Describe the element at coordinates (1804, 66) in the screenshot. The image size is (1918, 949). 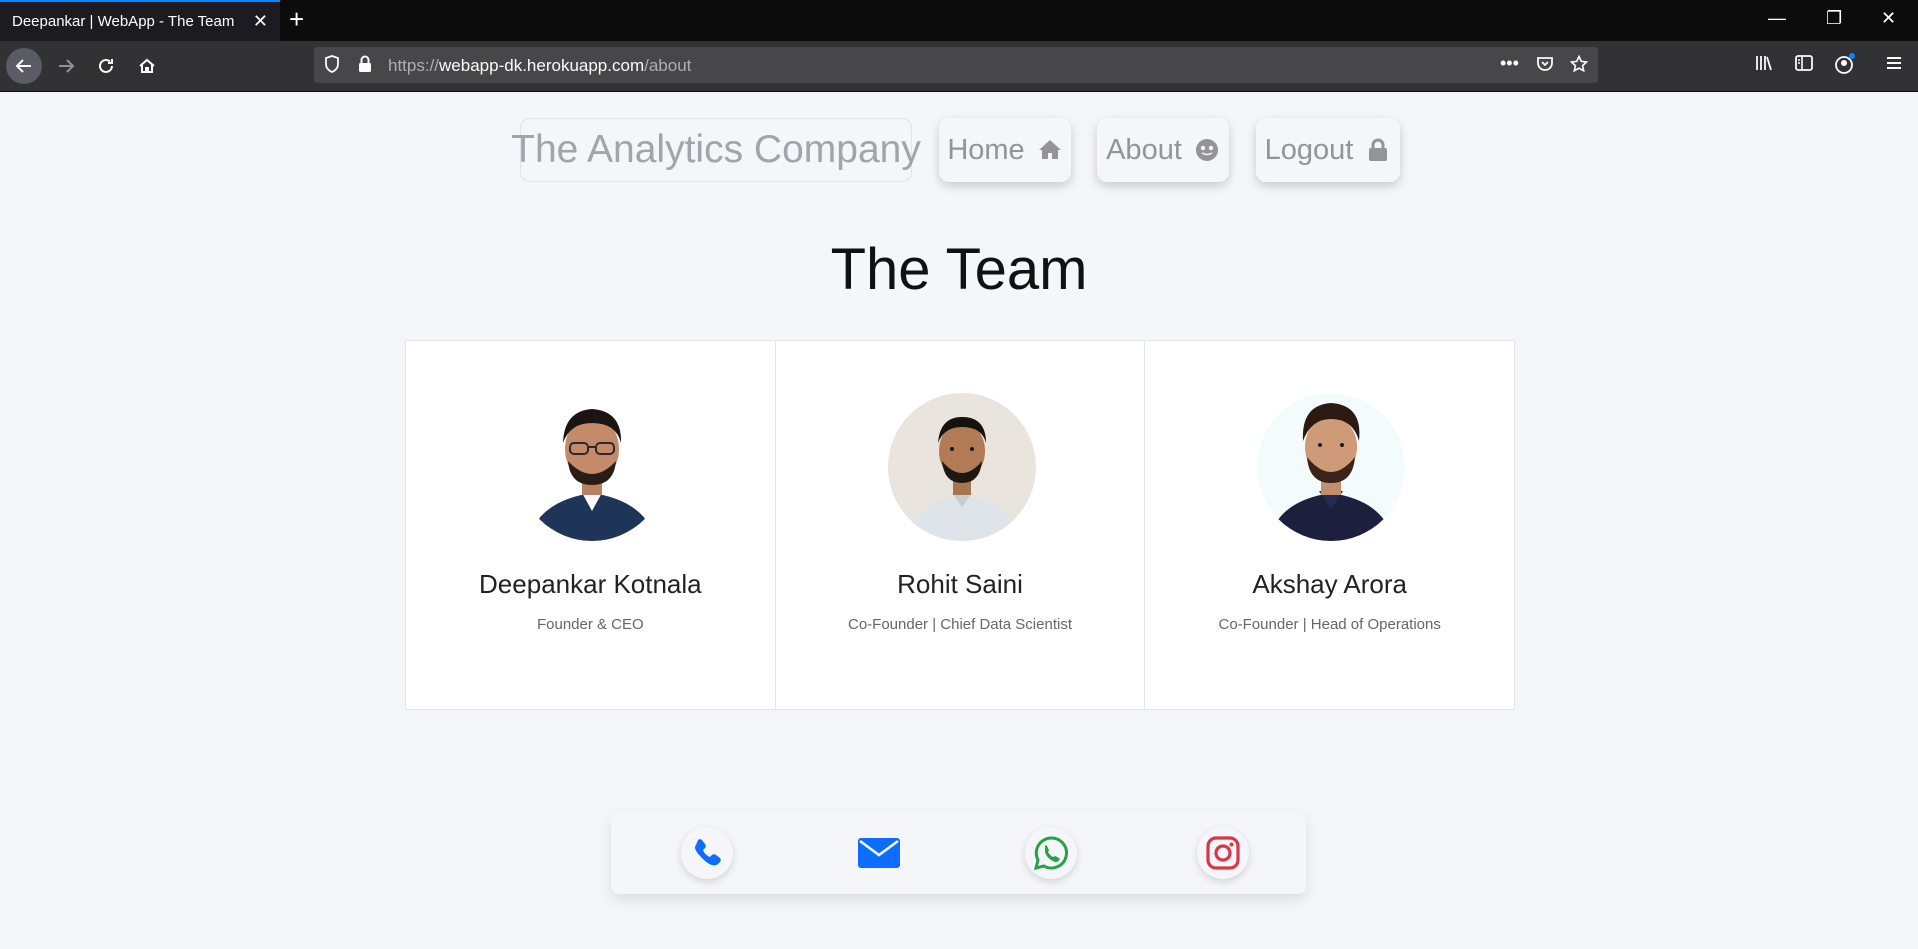
I see `sidebar-icon` at that location.